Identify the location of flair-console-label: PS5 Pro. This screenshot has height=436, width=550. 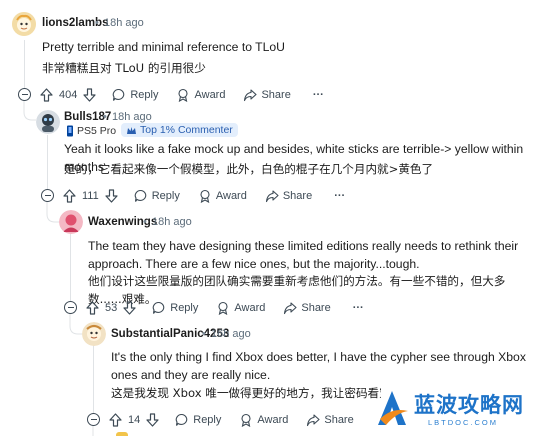
(97, 131).